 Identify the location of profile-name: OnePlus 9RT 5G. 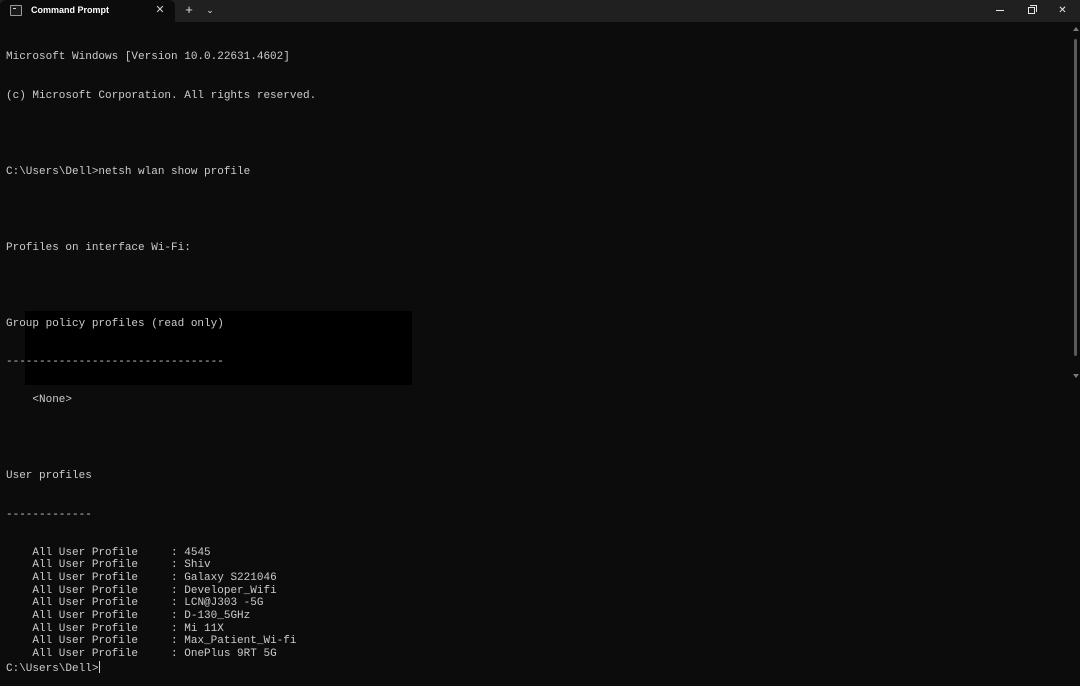
(230, 654).